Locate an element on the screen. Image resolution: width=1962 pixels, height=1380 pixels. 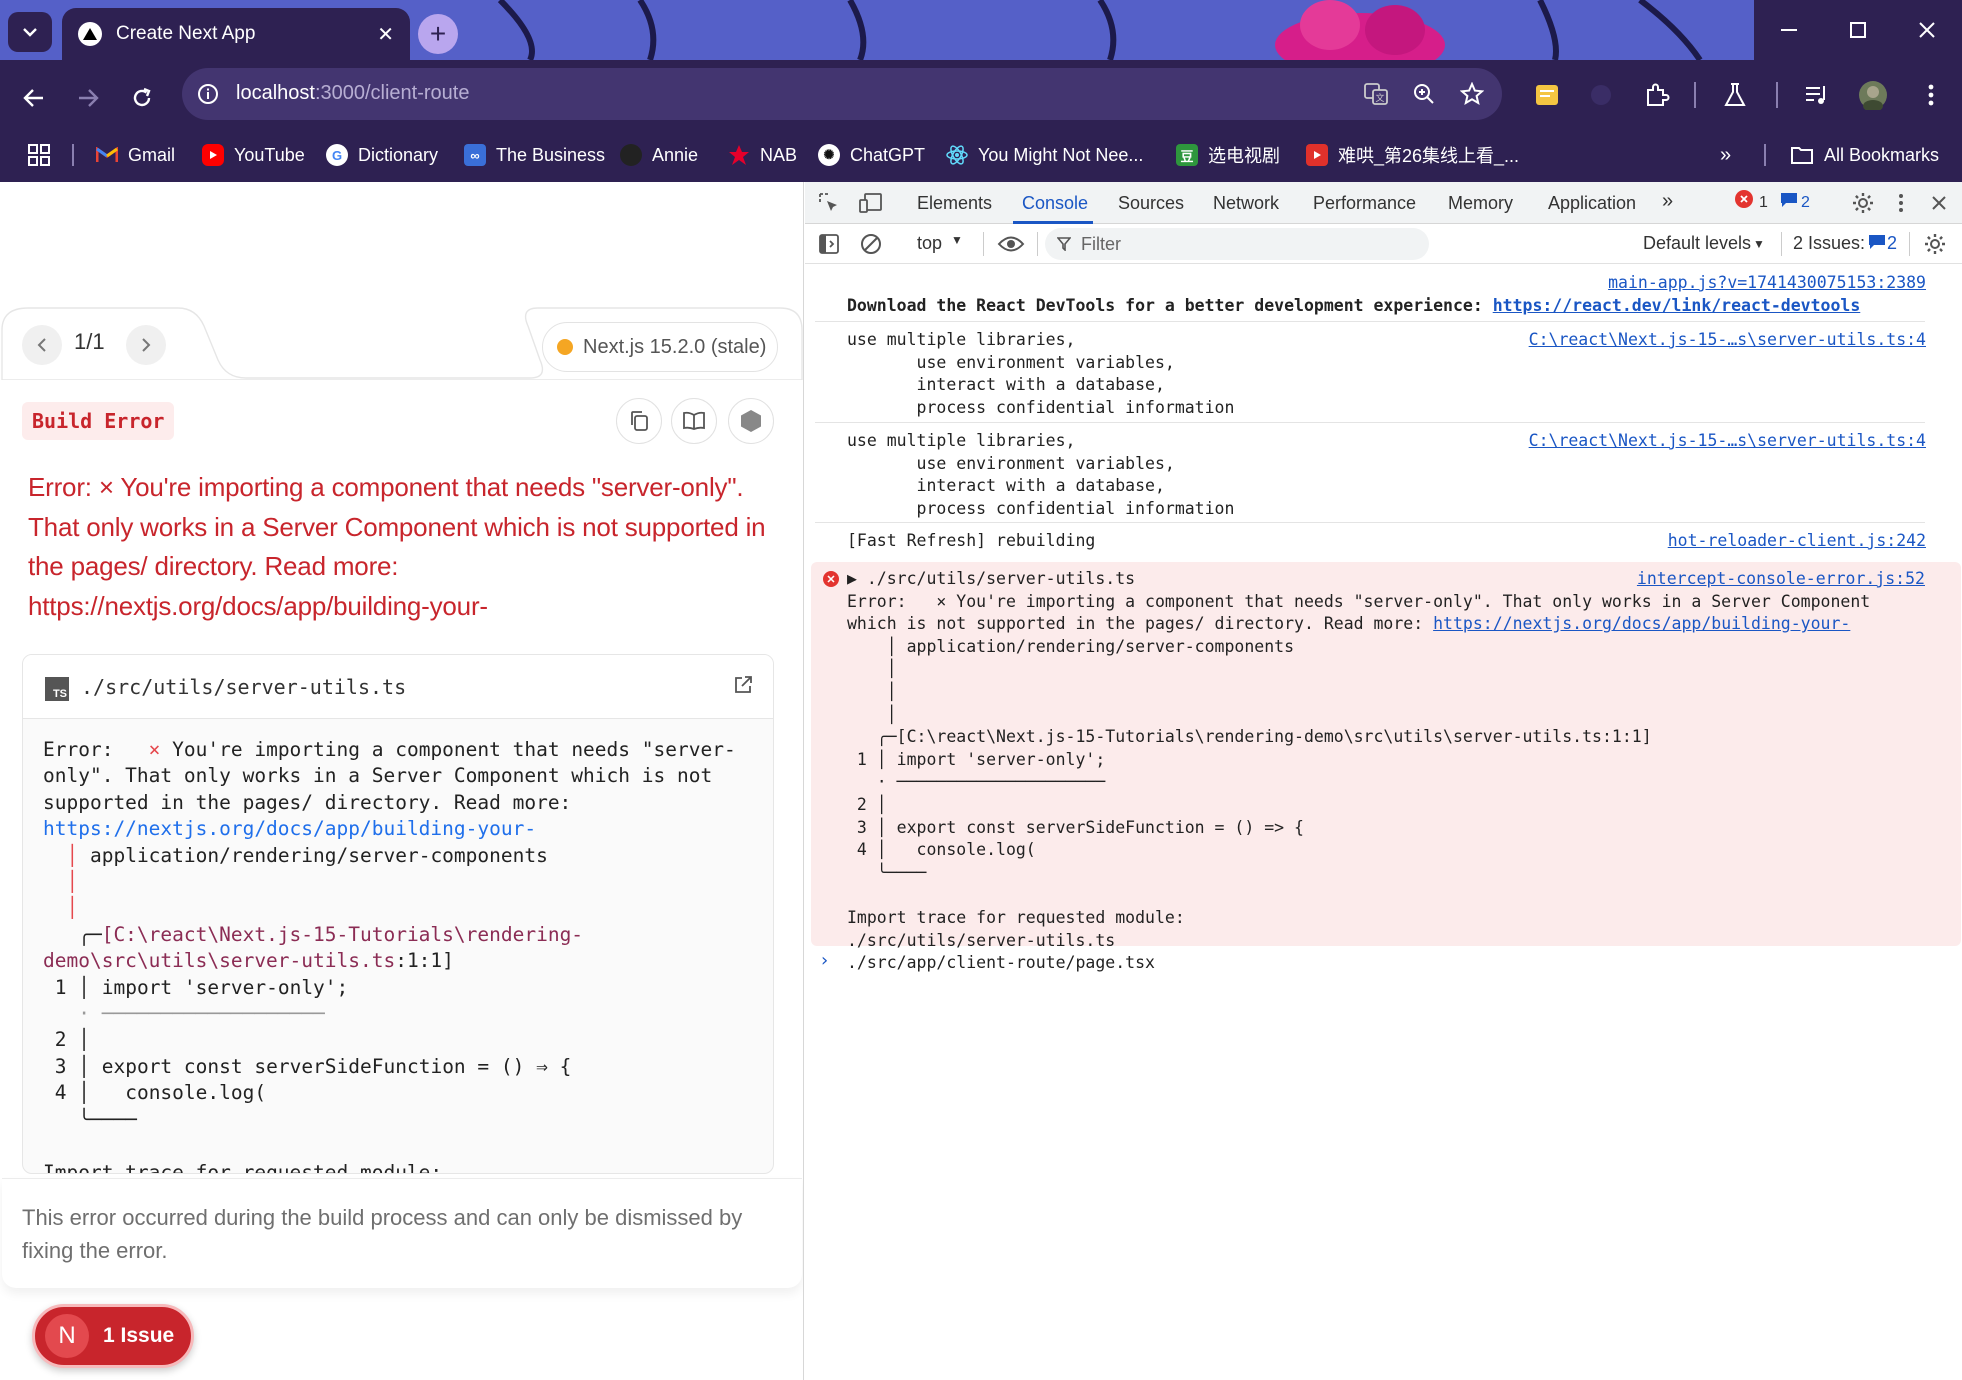
nodejs-inspector-button is located at coordinates (751, 421).